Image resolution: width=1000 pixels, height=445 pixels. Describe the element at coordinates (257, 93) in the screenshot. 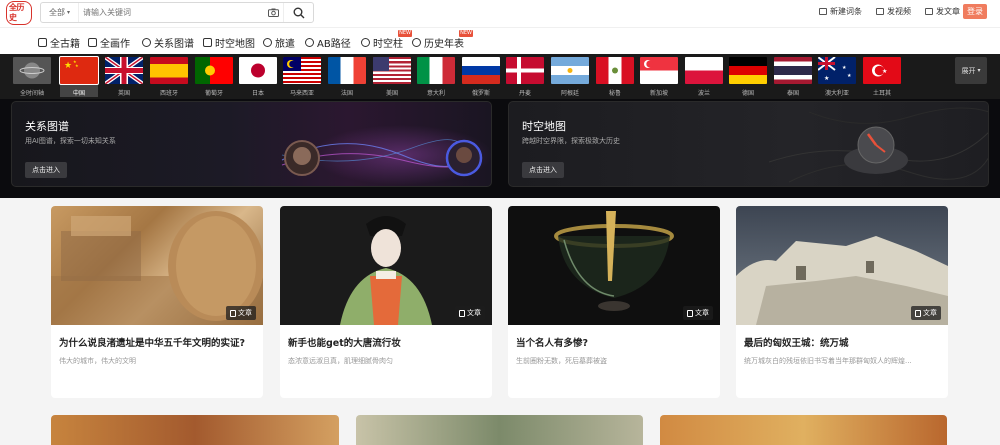

I see `flag-label: 日本` at that location.